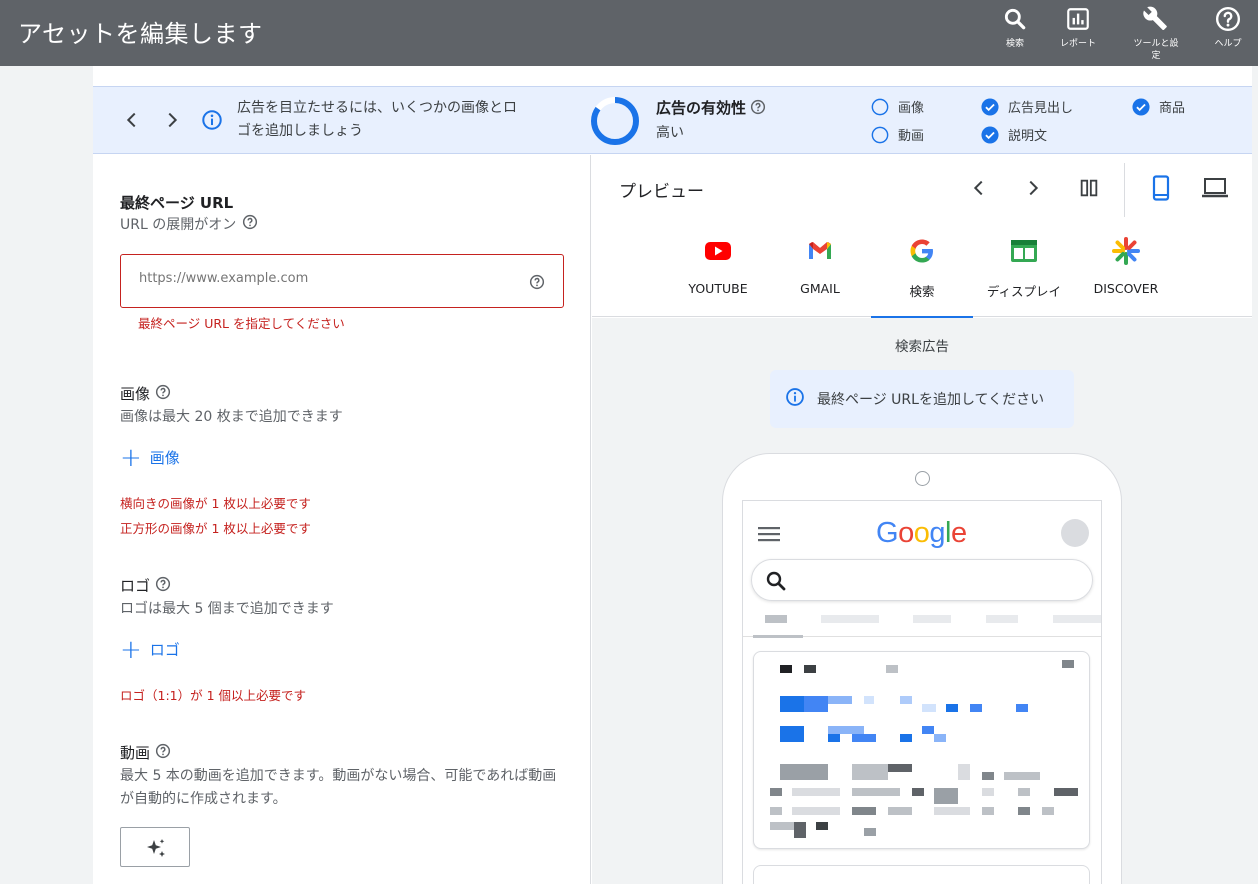 The height and width of the screenshot is (884, 1258). Describe the element at coordinates (1015, 28) in the screenshot. I see `search-tool-button: 検索` at that location.